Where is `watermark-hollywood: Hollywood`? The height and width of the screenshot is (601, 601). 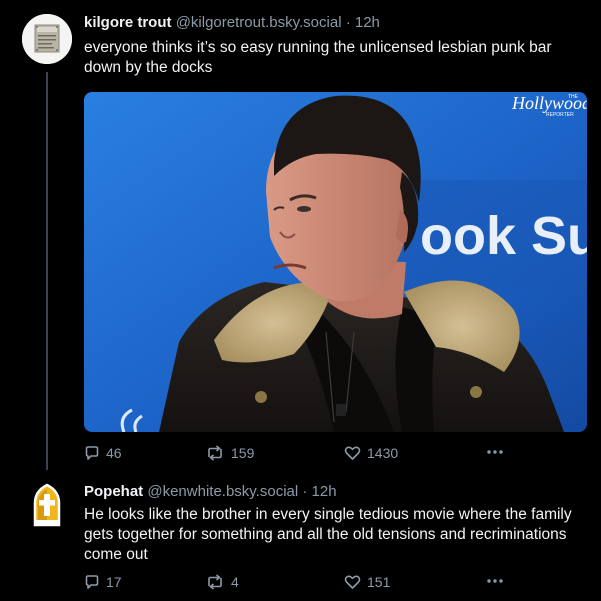 watermark-hollywood: Hollywood is located at coordinates (549, 103).